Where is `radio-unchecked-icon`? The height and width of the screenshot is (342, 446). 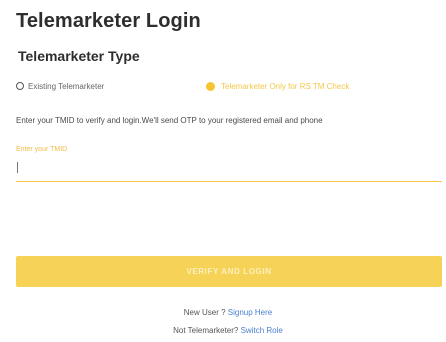 radio-unchecked-icon is located at coordinates (20, 86).